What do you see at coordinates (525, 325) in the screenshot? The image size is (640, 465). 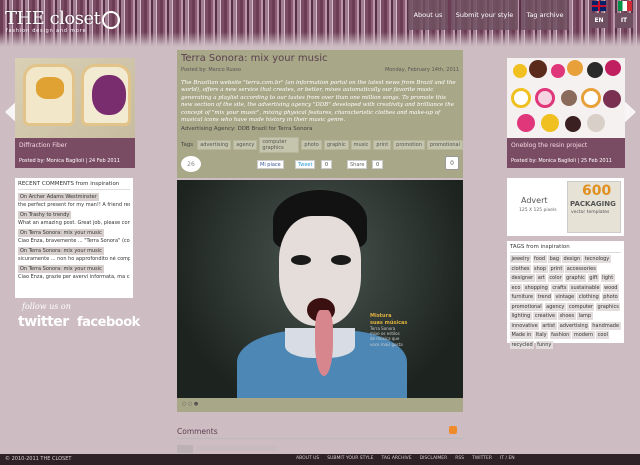 I see `tag-cloud-item: innovative` at bounding box center [525, 325].